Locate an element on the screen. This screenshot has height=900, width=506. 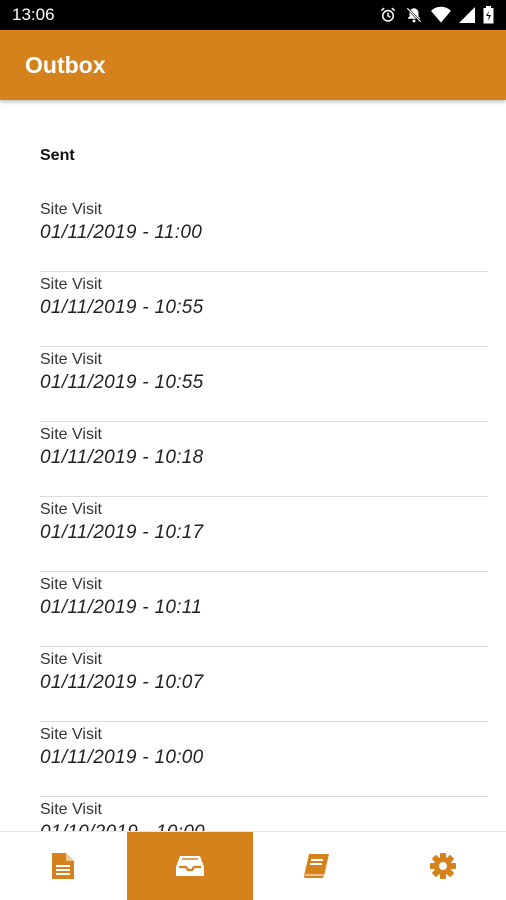
list-item: Site Visit 01/11/2019 - 10:17 is located at coordinates (264, 534).